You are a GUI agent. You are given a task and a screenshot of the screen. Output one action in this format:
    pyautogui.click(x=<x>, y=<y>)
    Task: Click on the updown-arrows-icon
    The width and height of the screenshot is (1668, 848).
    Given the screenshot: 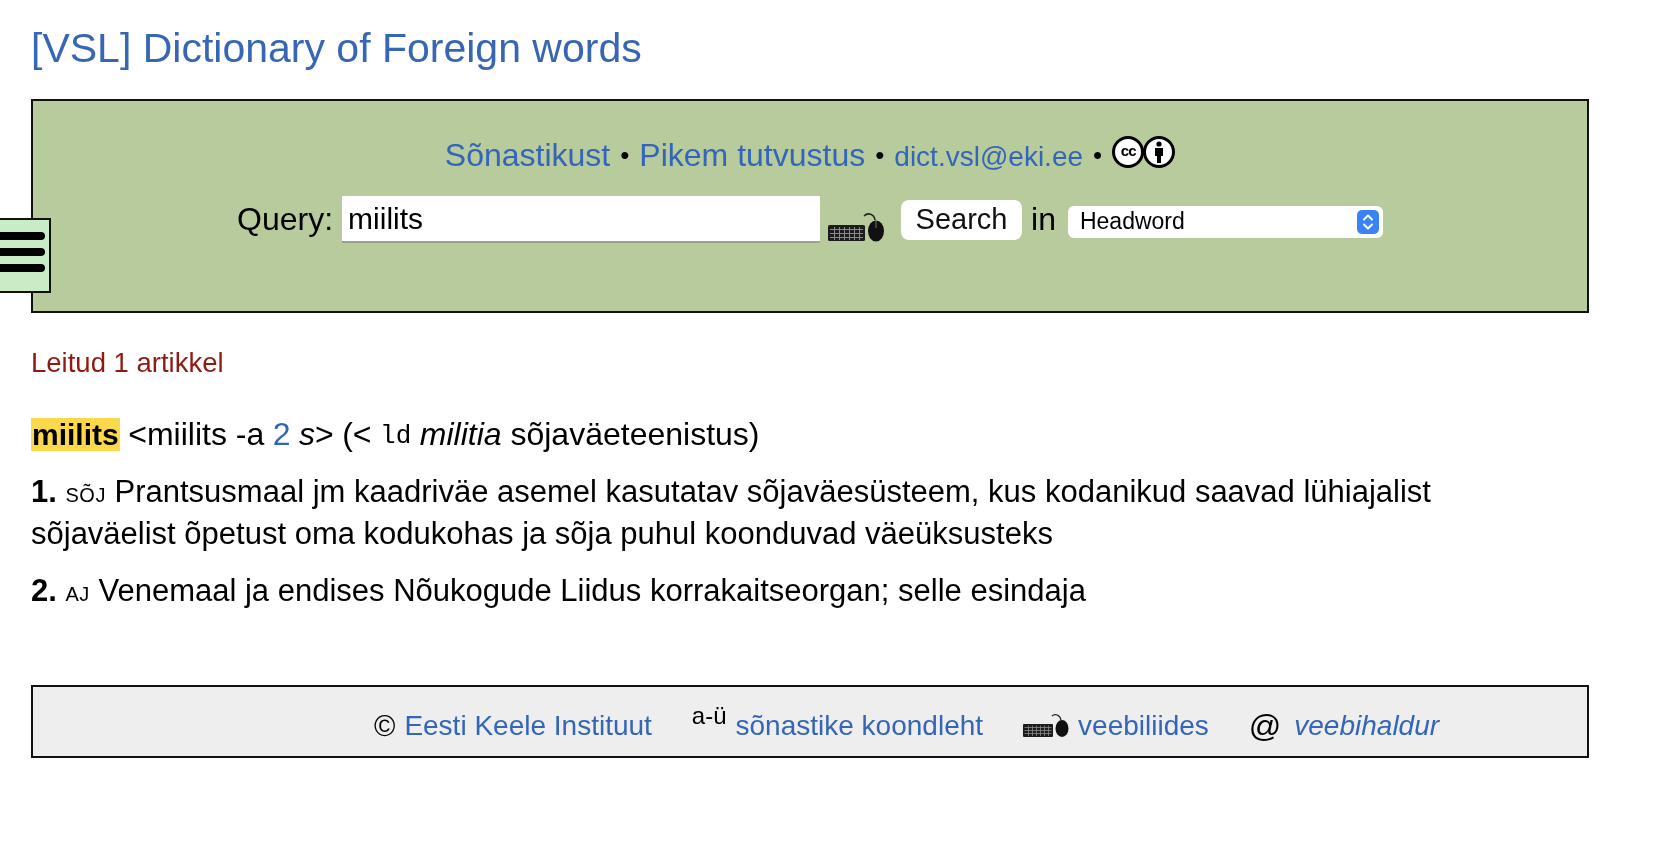 What is the action you would take?
    pyautogui.click(x=1367, y=221)
    